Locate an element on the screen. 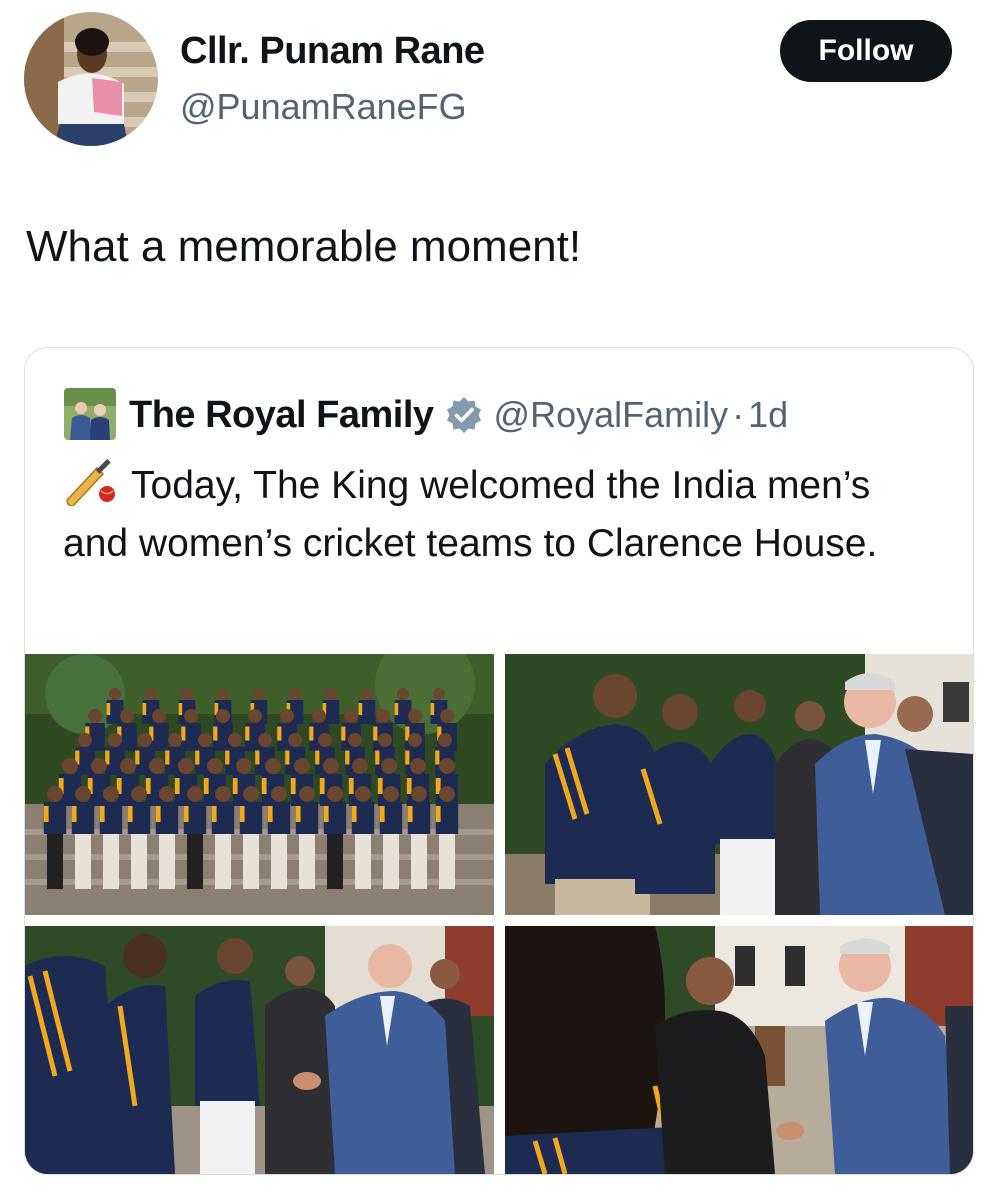  photo-team-group is located at coordinates (259, 784).